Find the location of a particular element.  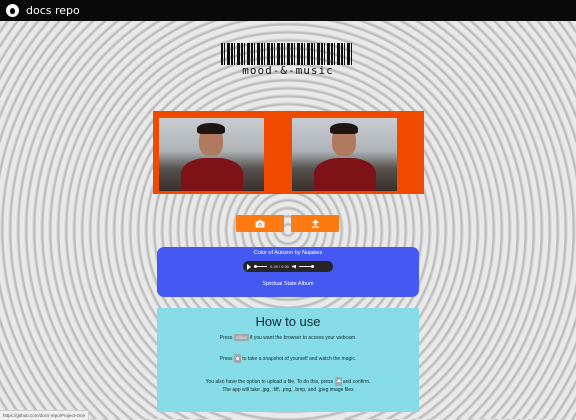

camera-key-icon is located at coordinates (237, 358).